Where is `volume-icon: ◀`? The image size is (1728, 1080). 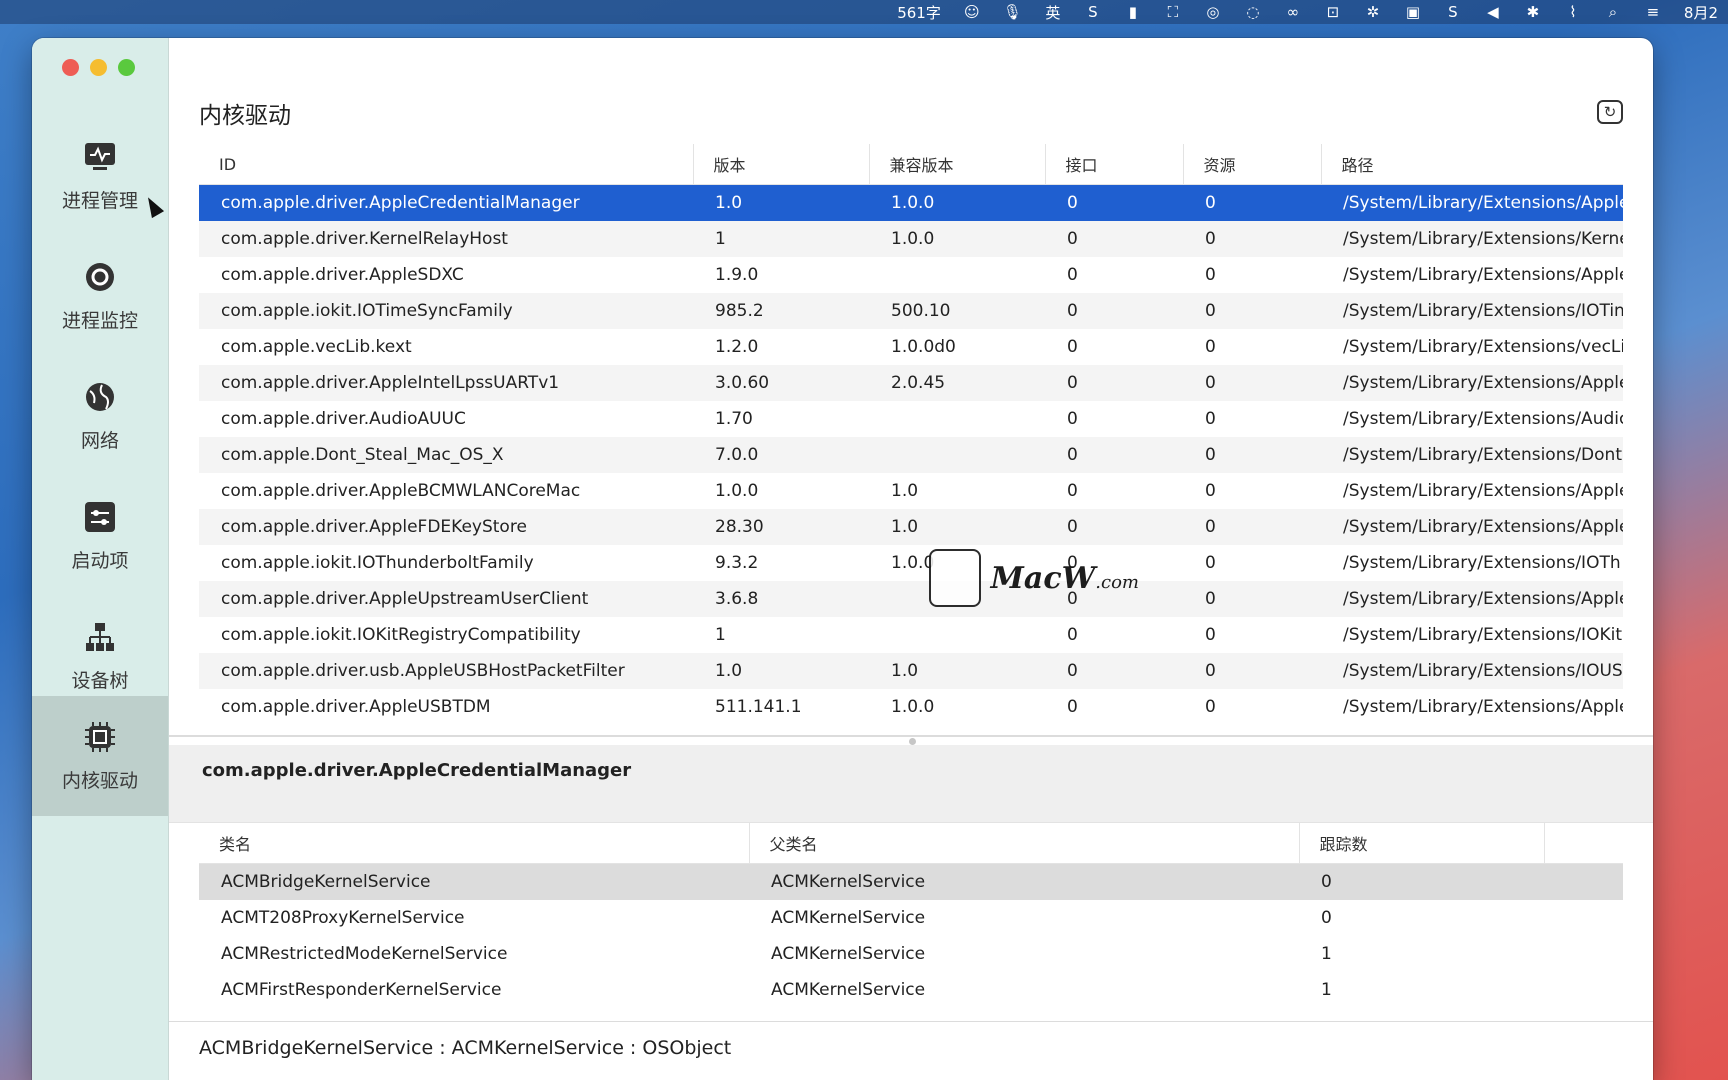
volume-icon: ◀ is located at coordinates (1493, 12).